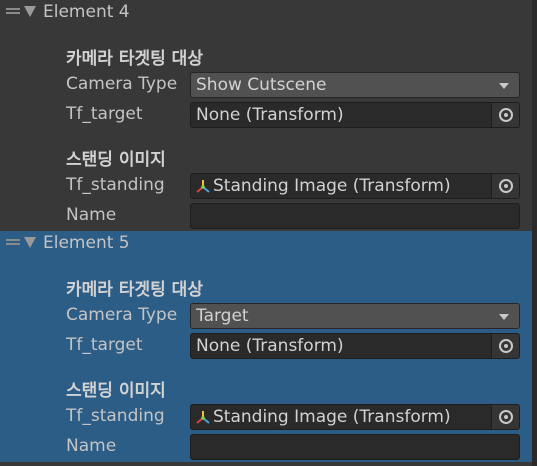 The image size is (537, 466). What do you see at coordinates (222, 316) in the screenshot?
I see `camera-type-value: Target` at bounding box center [222, 316].